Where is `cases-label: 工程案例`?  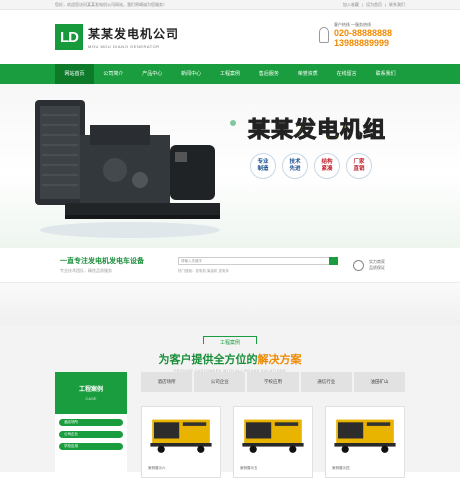
cases-label: 工程案例 is located at coordinates (229, 341).